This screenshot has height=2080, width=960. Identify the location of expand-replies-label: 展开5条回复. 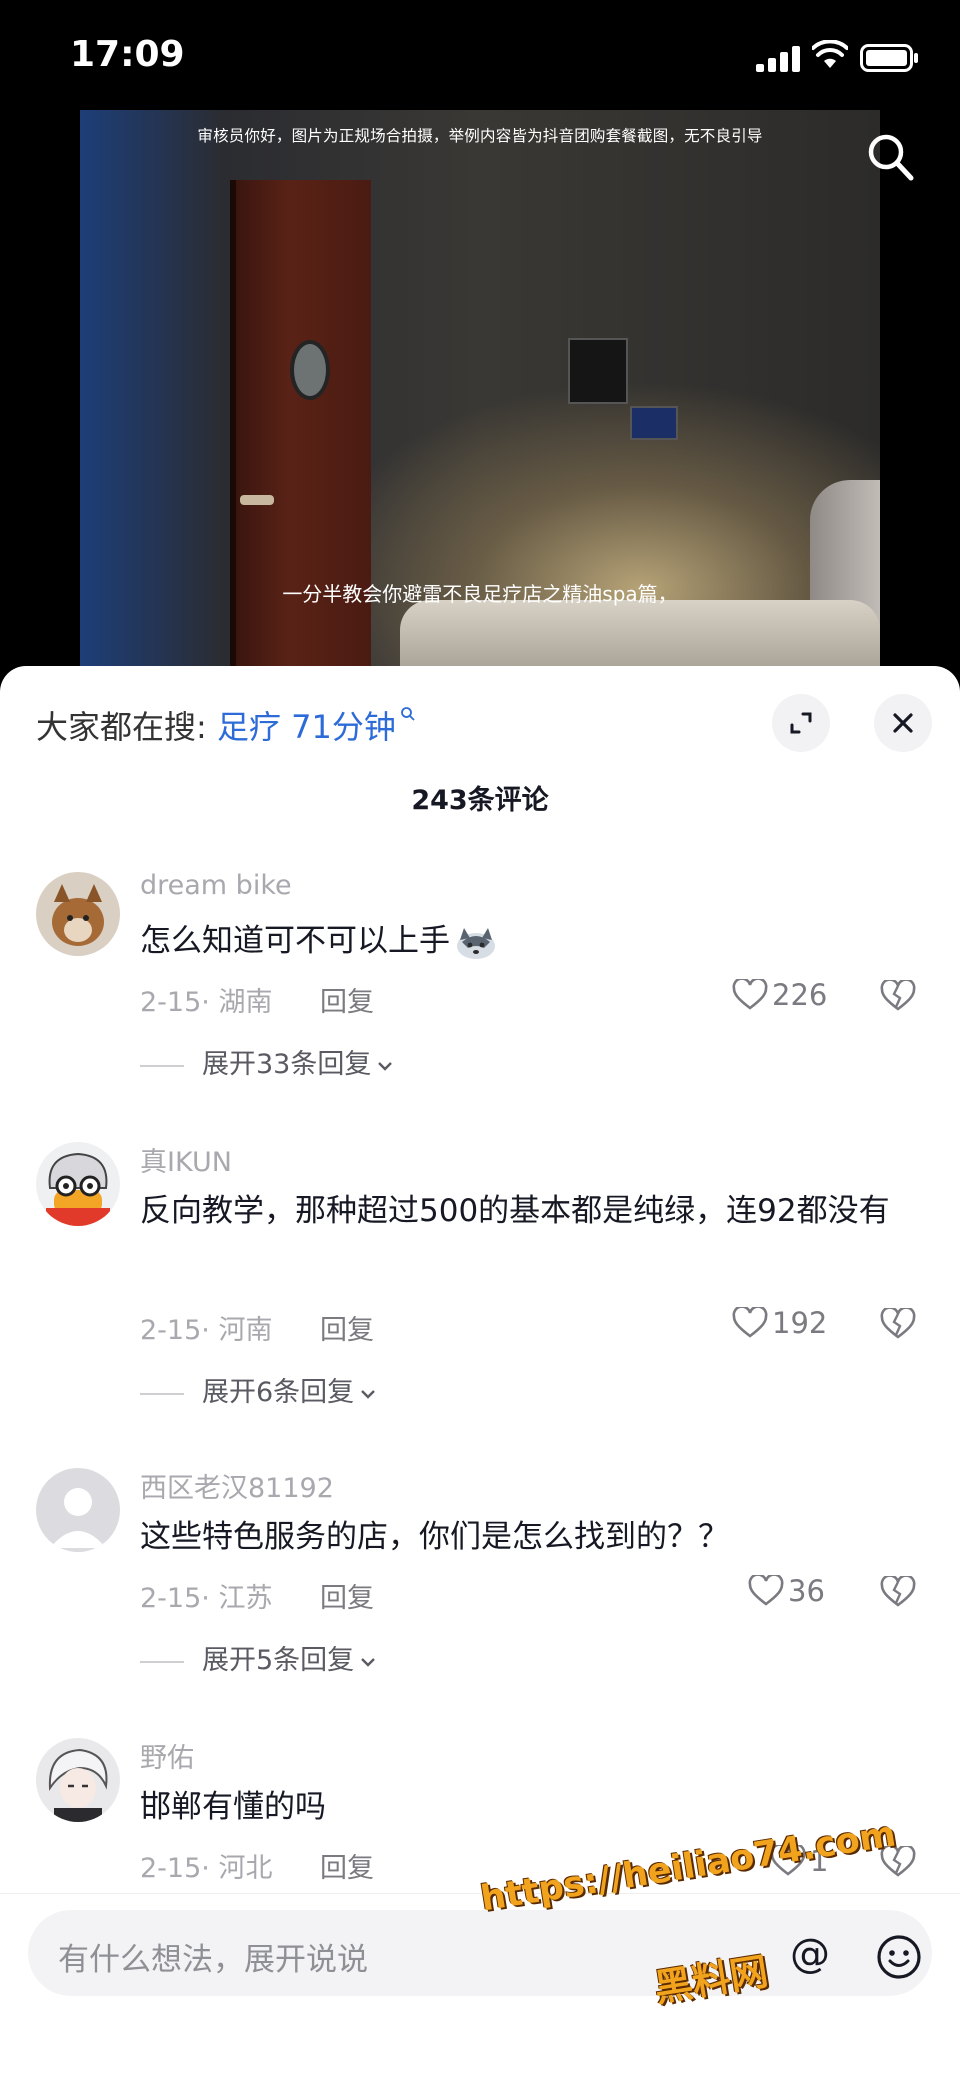
(278, 1660).